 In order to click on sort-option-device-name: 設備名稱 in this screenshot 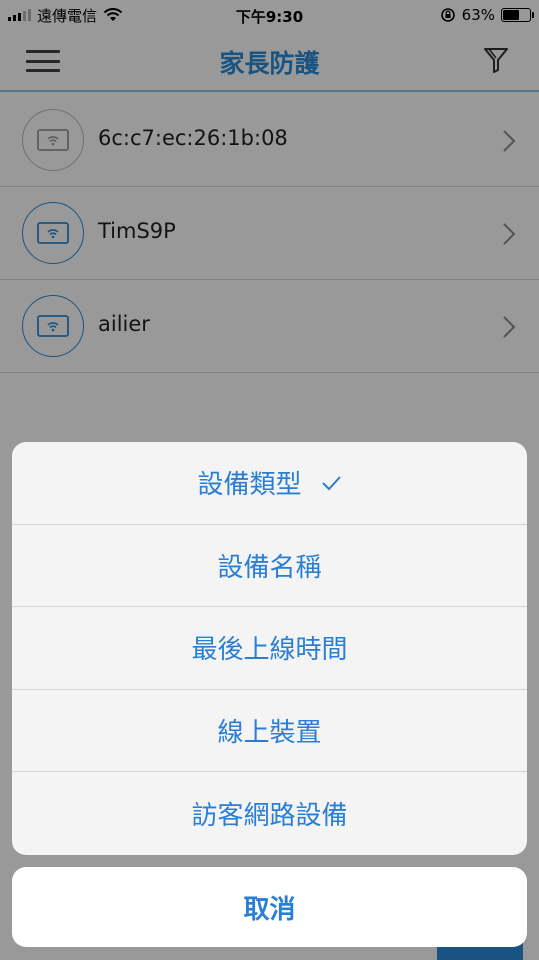, I will do `click(269, 566)`.